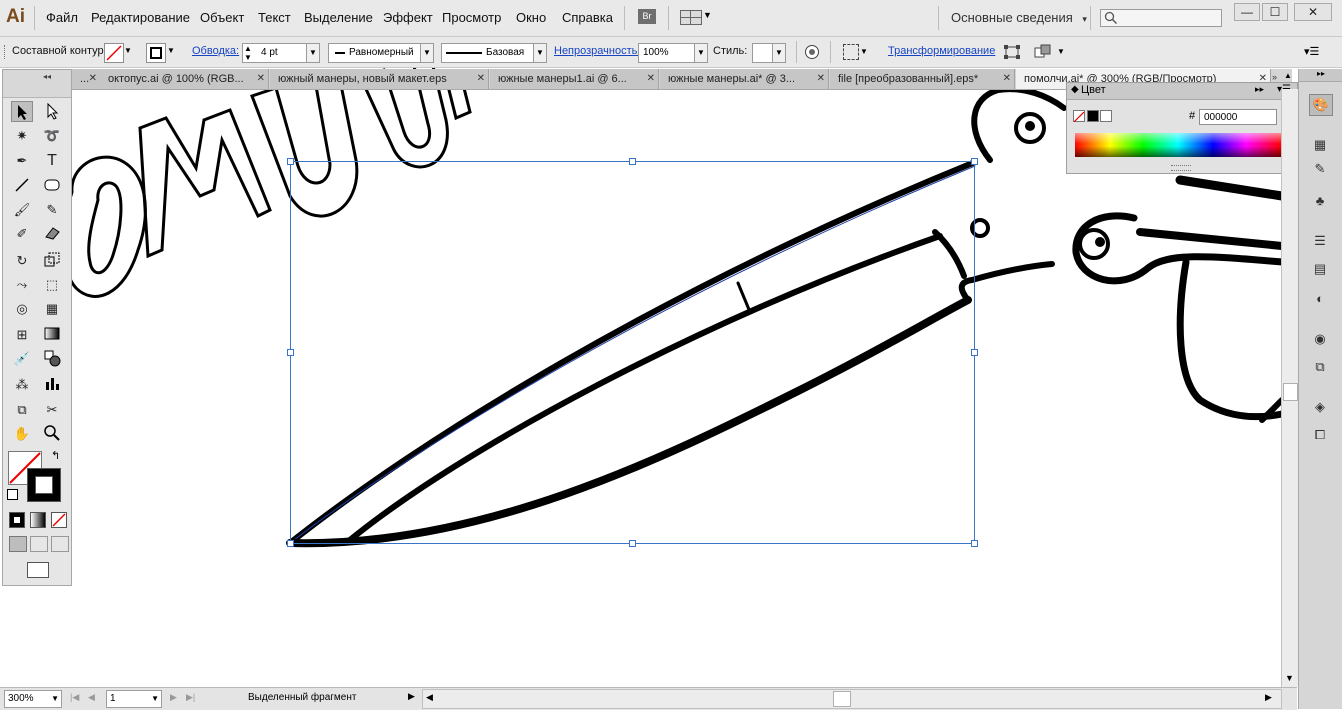  Describe the element at coordinates (33, 699) in the screenshot. I see `zoom-field: 300% ▼` at that location.